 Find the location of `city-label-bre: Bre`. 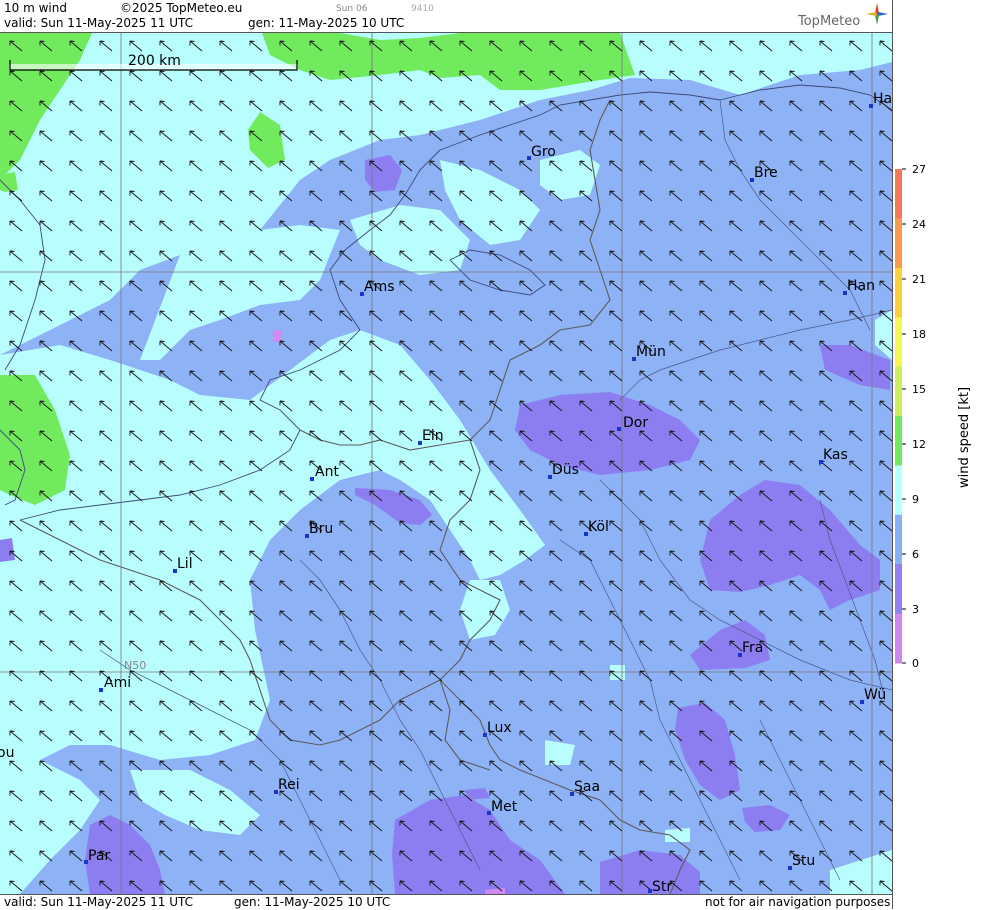

city-label-bre: Bre is located at coordinates (766, 173).